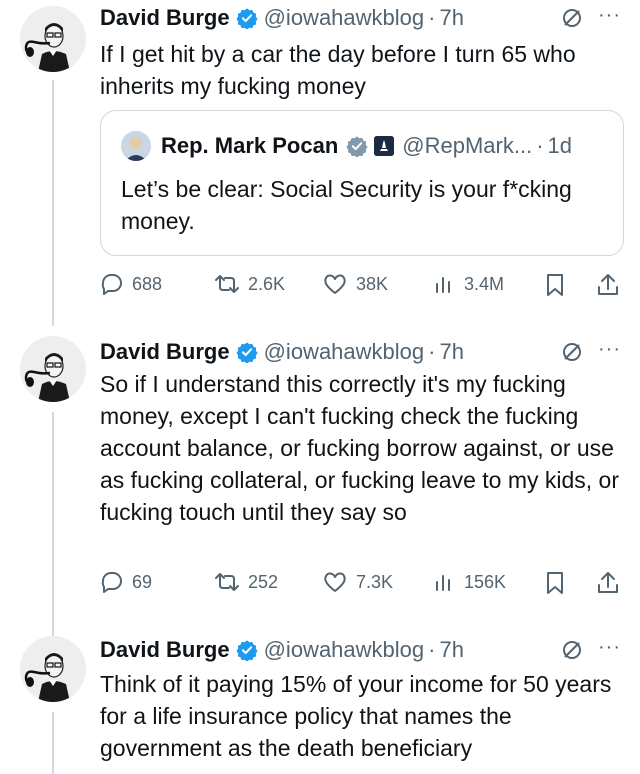 The width and height of the screenshot is (640, 774). What do you see at coordinates (250, 145) in the screenshot?
I see `quoted-author-name: Rep. Mark Pocan` at bounding box center [250, 145].